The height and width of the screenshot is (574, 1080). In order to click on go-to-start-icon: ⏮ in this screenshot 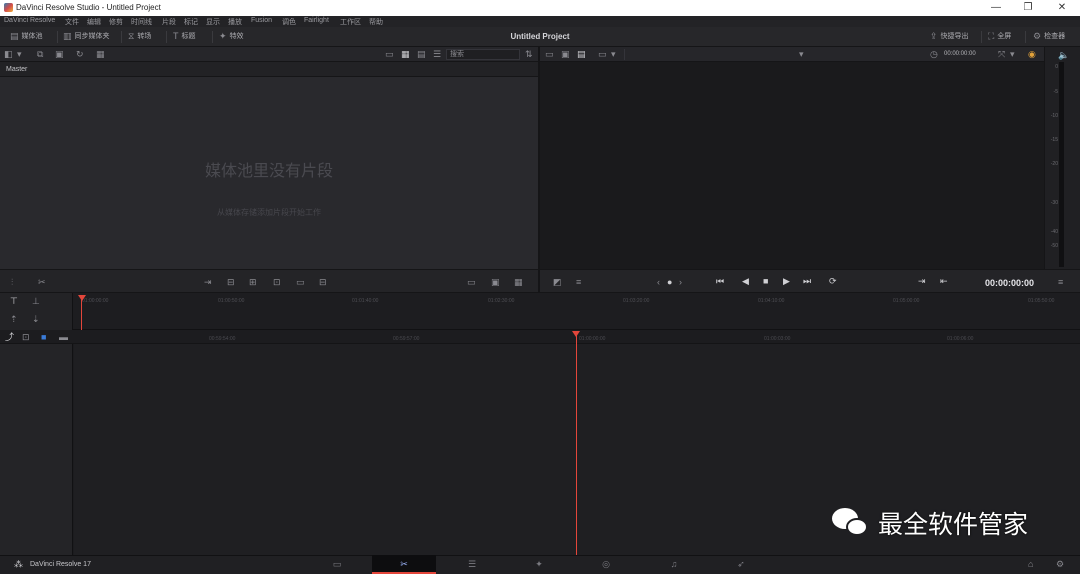, I will do `click(720, 281)`.